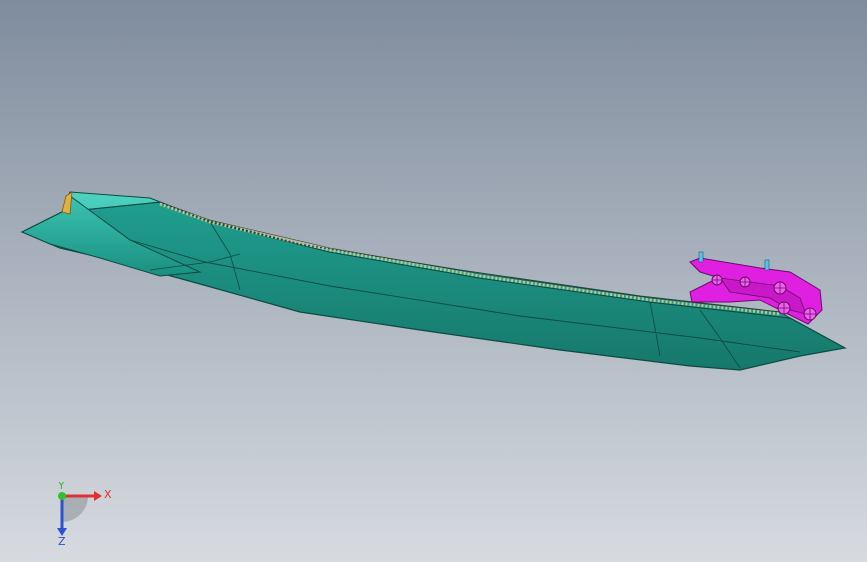 This screenshot has width=867, height=562. Describe the element at coordinates (98, 496) in the screenshot. I see `x-axis-arrowhead` at that location.